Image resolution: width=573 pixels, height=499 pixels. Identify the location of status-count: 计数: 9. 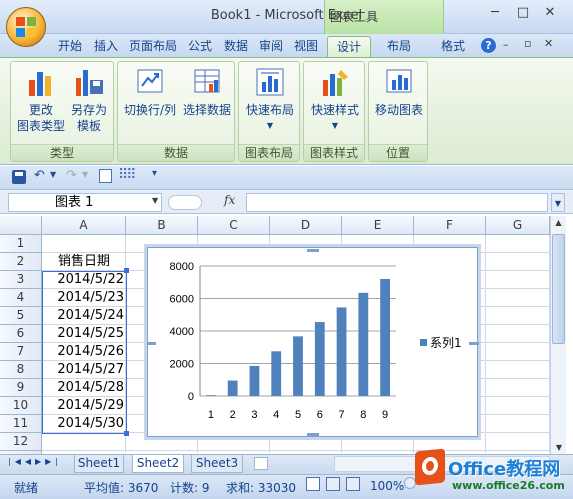
(190, 488).